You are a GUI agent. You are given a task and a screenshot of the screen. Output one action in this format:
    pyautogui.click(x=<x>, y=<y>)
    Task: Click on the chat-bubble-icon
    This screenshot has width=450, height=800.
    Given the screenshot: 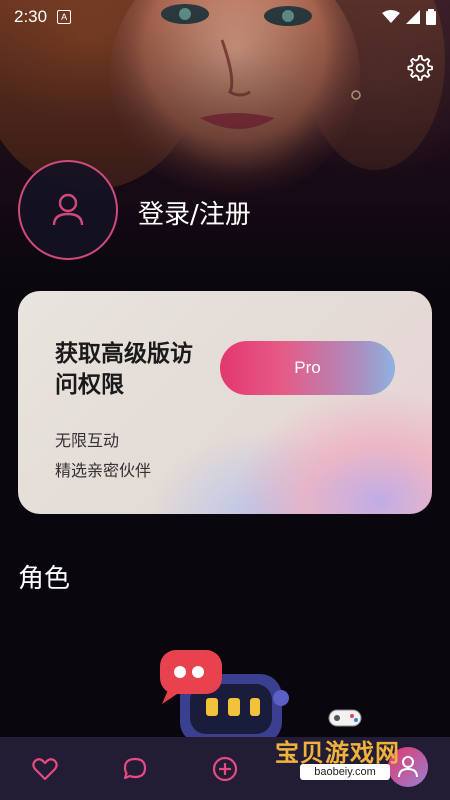 What is the action you would take?
    pyautogui.click(x=135, y=768)
    